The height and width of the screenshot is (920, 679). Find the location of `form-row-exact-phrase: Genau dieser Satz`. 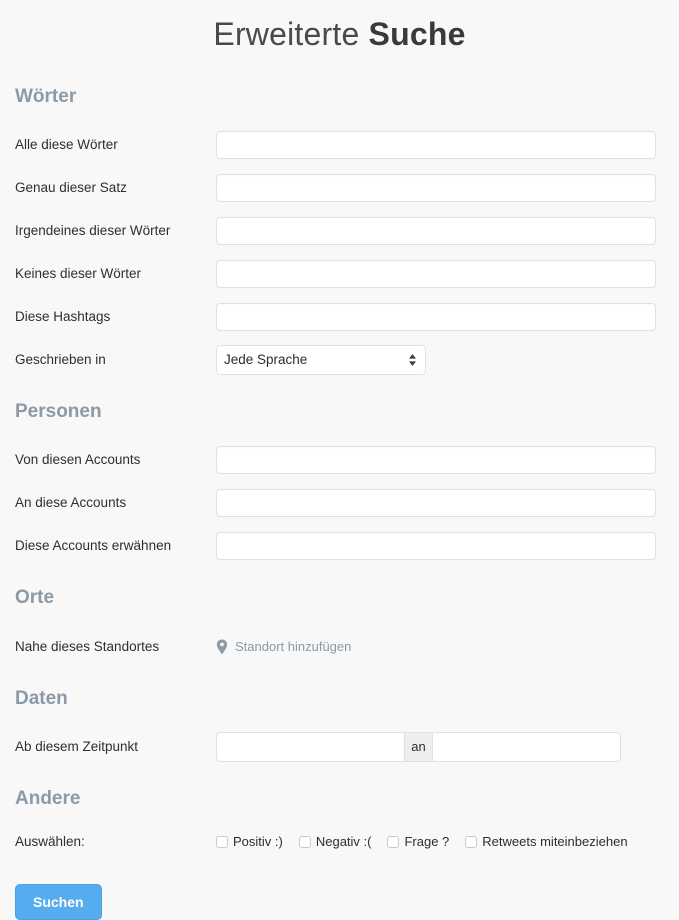

form-row-exact-phrase: Genau dieser Satz is located at coordinates (339, 187).